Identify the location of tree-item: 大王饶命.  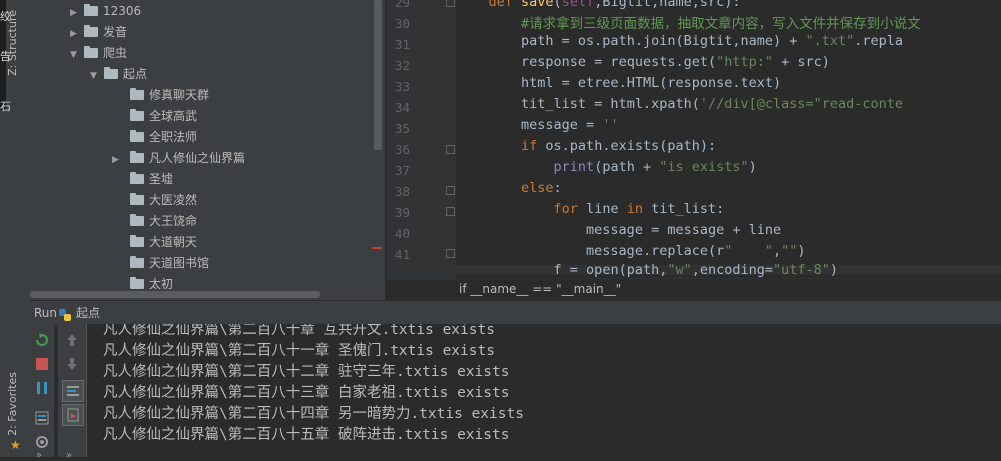
(163, 221).